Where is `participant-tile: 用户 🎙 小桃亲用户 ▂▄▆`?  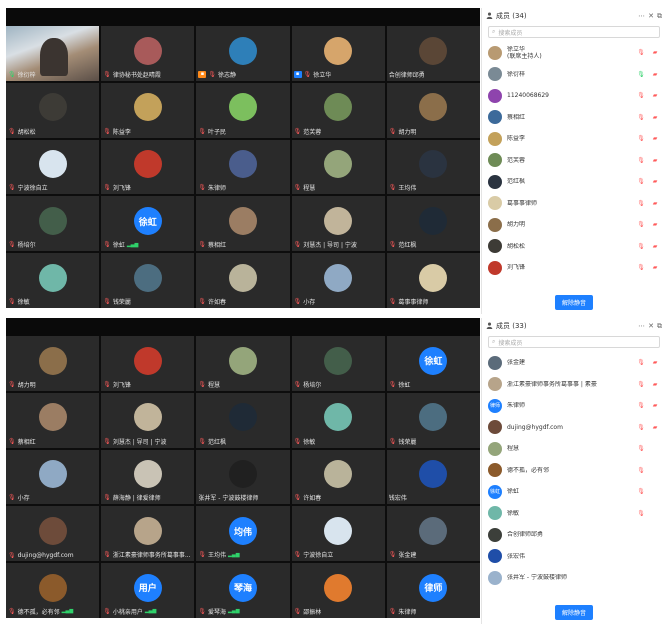
participant-tile: 用户 🎙 小桃亲用户 ▂▄▆ is located at coordinates (148, 590).